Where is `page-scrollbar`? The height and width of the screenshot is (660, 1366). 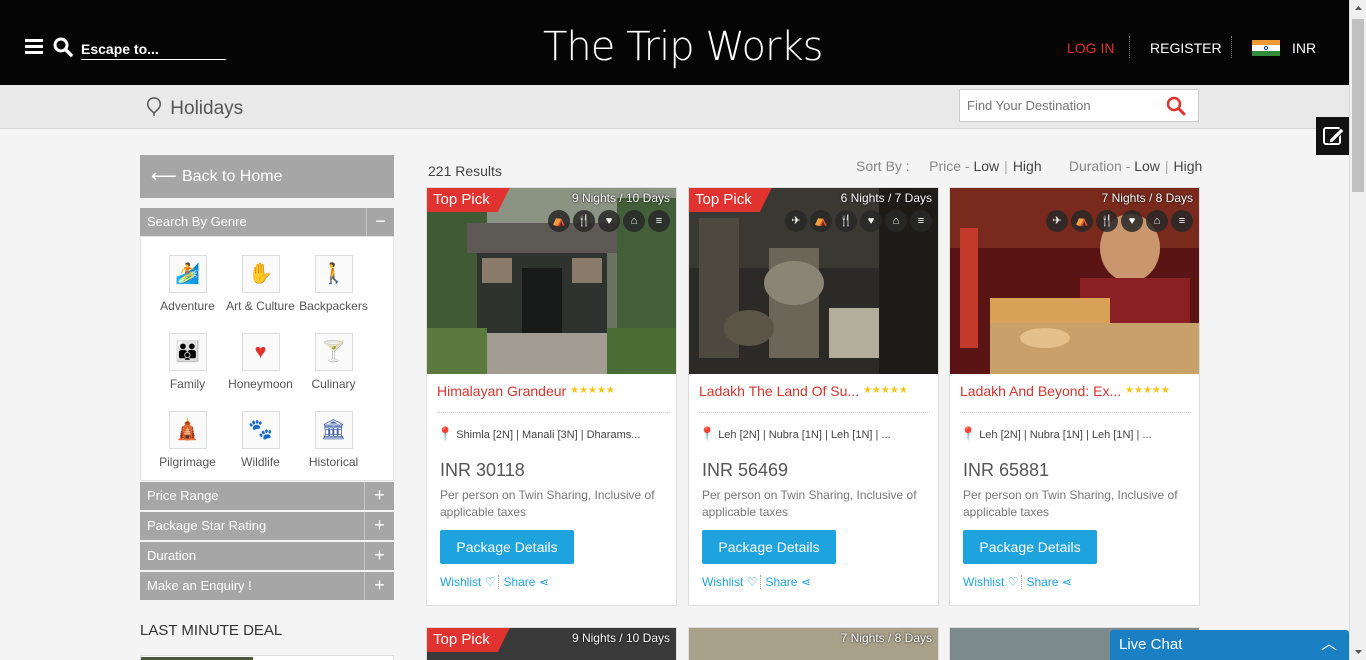
page-scrollbar is located at coordinates (1357, 330).